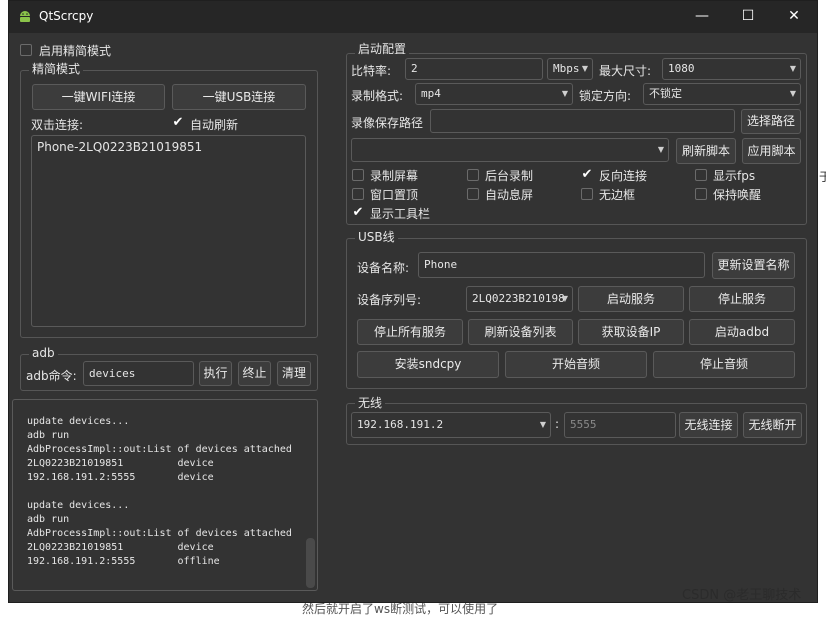  Describe the element at coordinates (57, 125) in the screenshot. I see `double-click-label: 双击连接:` at that location.